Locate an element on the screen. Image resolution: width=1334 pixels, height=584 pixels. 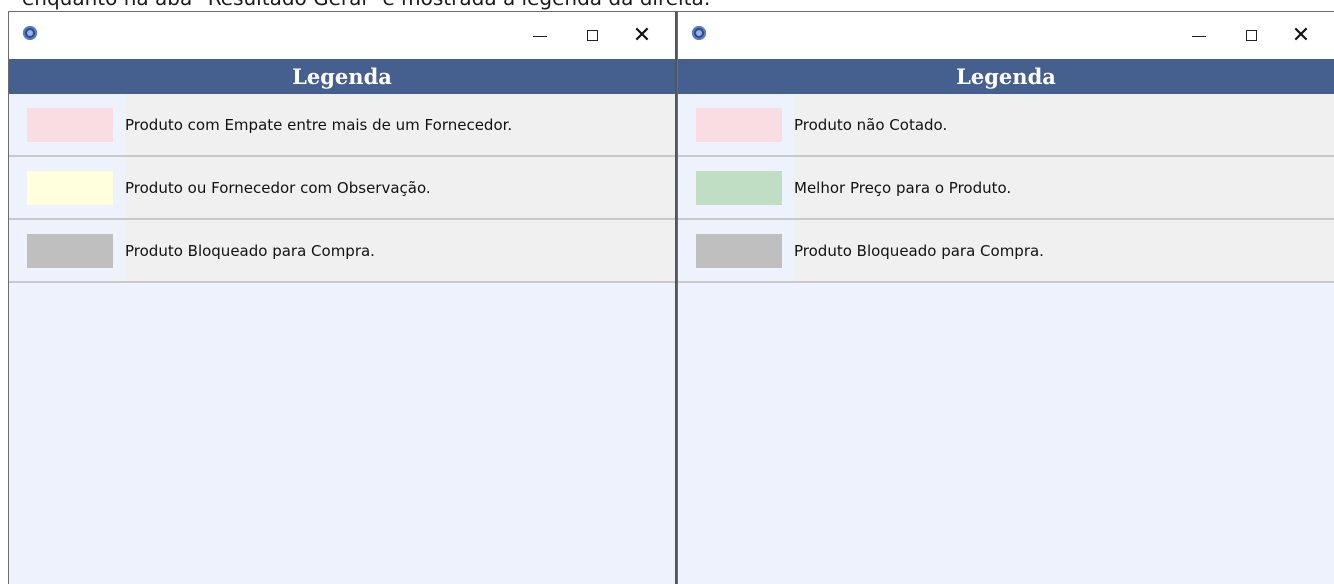
legend-item: Produto não Cotado. is located at coordinates (1006, 125).